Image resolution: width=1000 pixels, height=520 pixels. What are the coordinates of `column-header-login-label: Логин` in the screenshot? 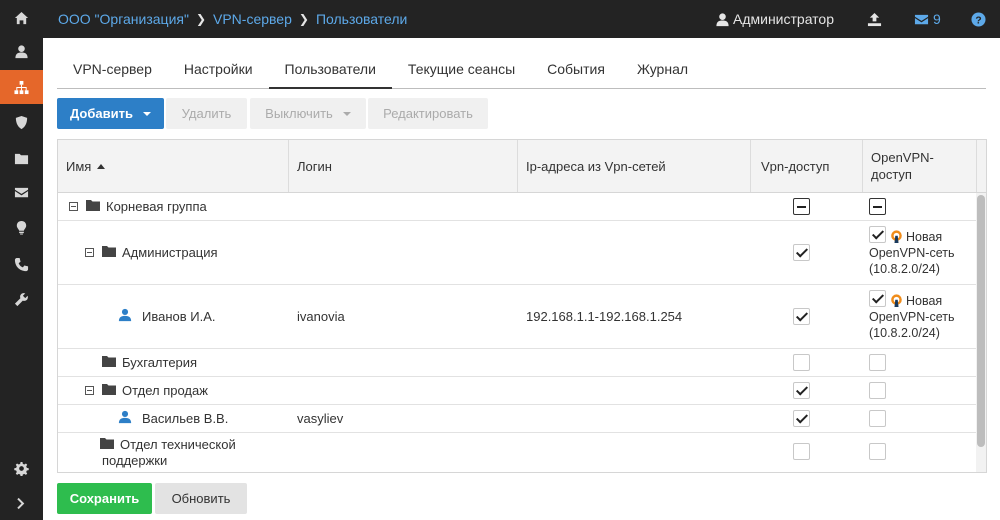 It's located at (314, 166).